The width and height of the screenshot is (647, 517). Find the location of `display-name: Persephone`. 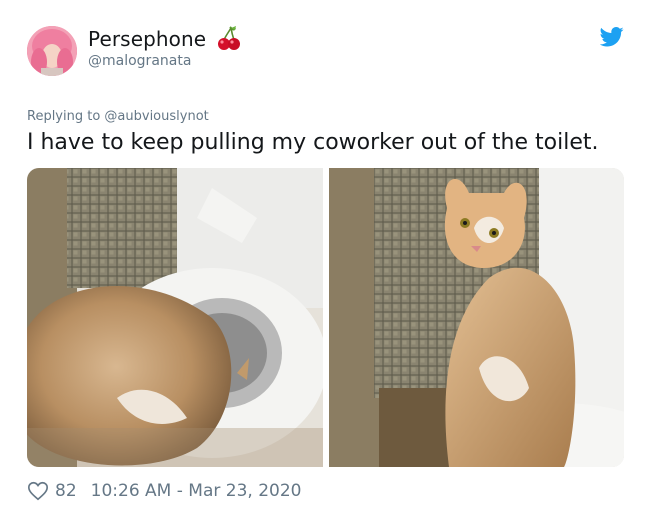

display-name: Persephone is located at coordinates (147, 39).